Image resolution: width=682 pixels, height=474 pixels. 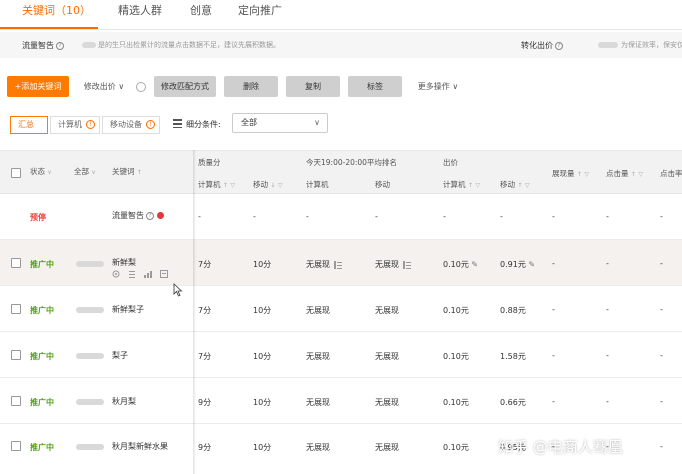 I want to click on tab-creatives: 创意, so click(x=201, y=10).